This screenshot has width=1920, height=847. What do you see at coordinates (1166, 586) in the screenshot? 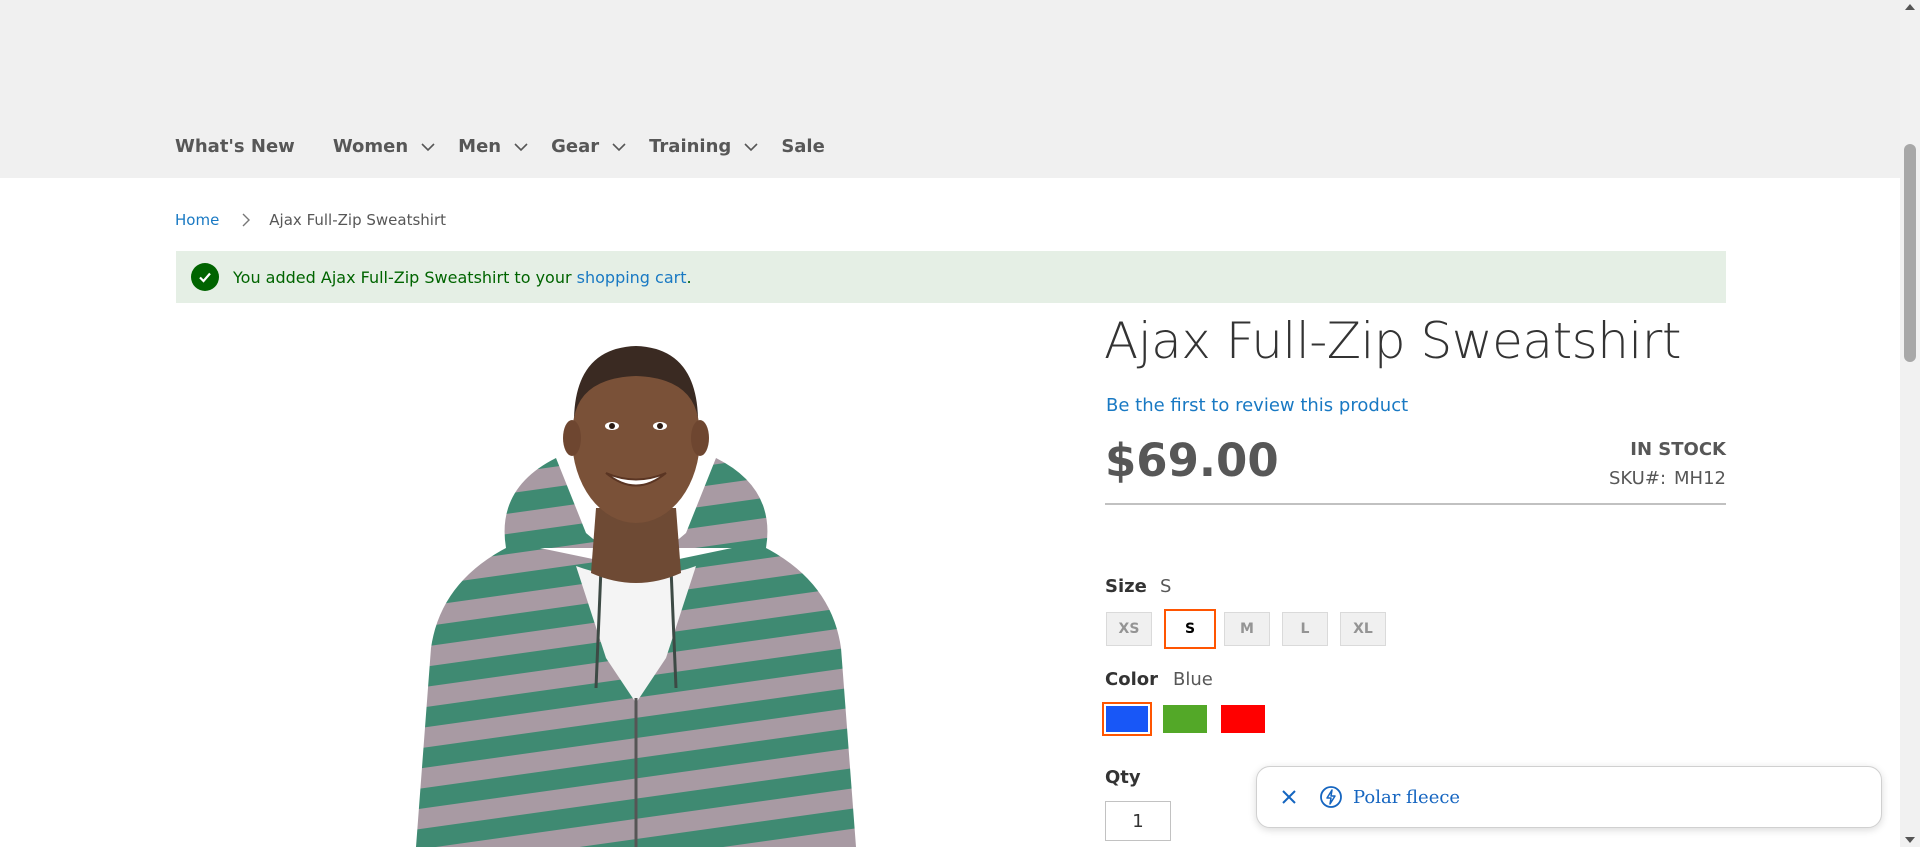
I see `size-selected-value: S` at bounding box center [1166, 586].